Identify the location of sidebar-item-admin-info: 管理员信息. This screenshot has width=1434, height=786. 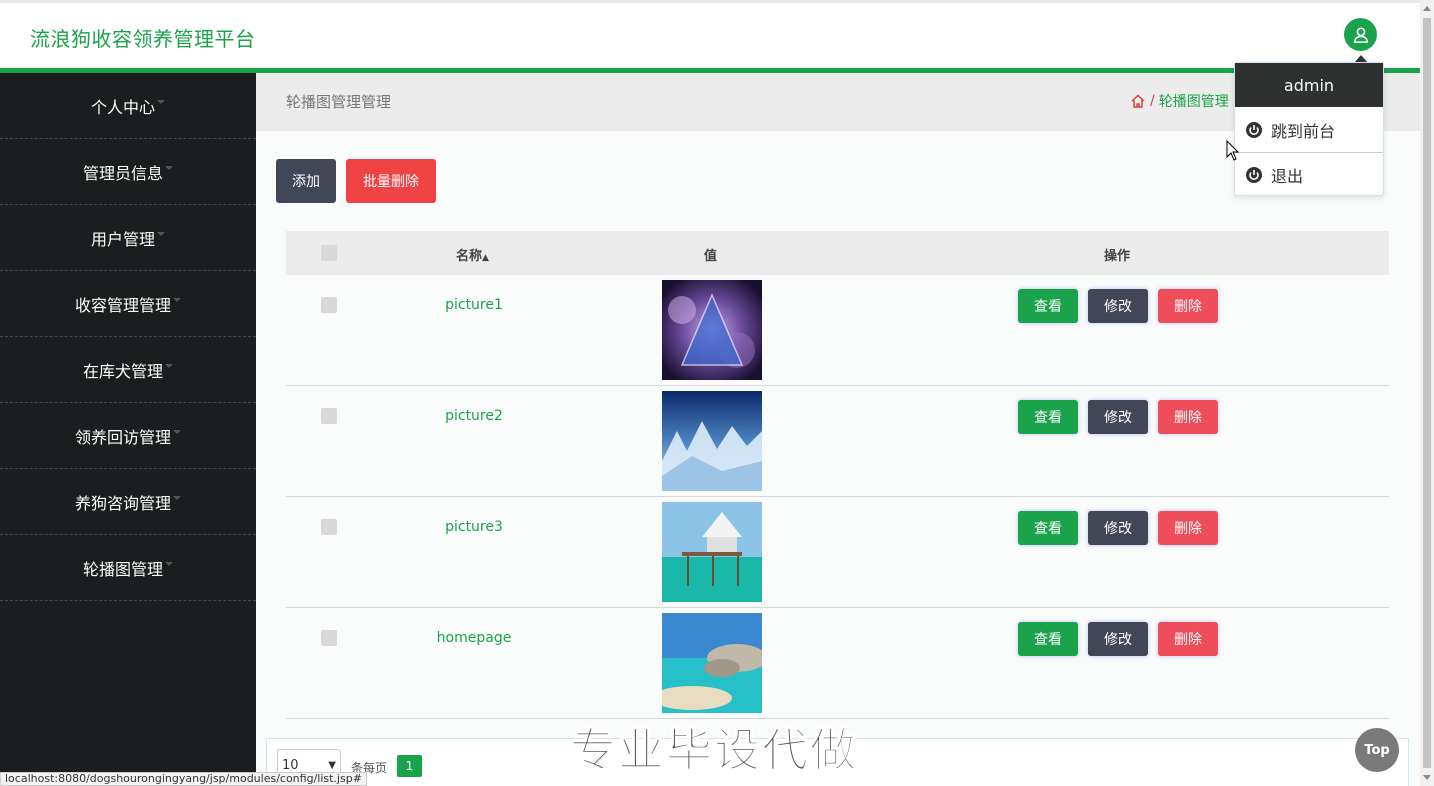
(128, 172).